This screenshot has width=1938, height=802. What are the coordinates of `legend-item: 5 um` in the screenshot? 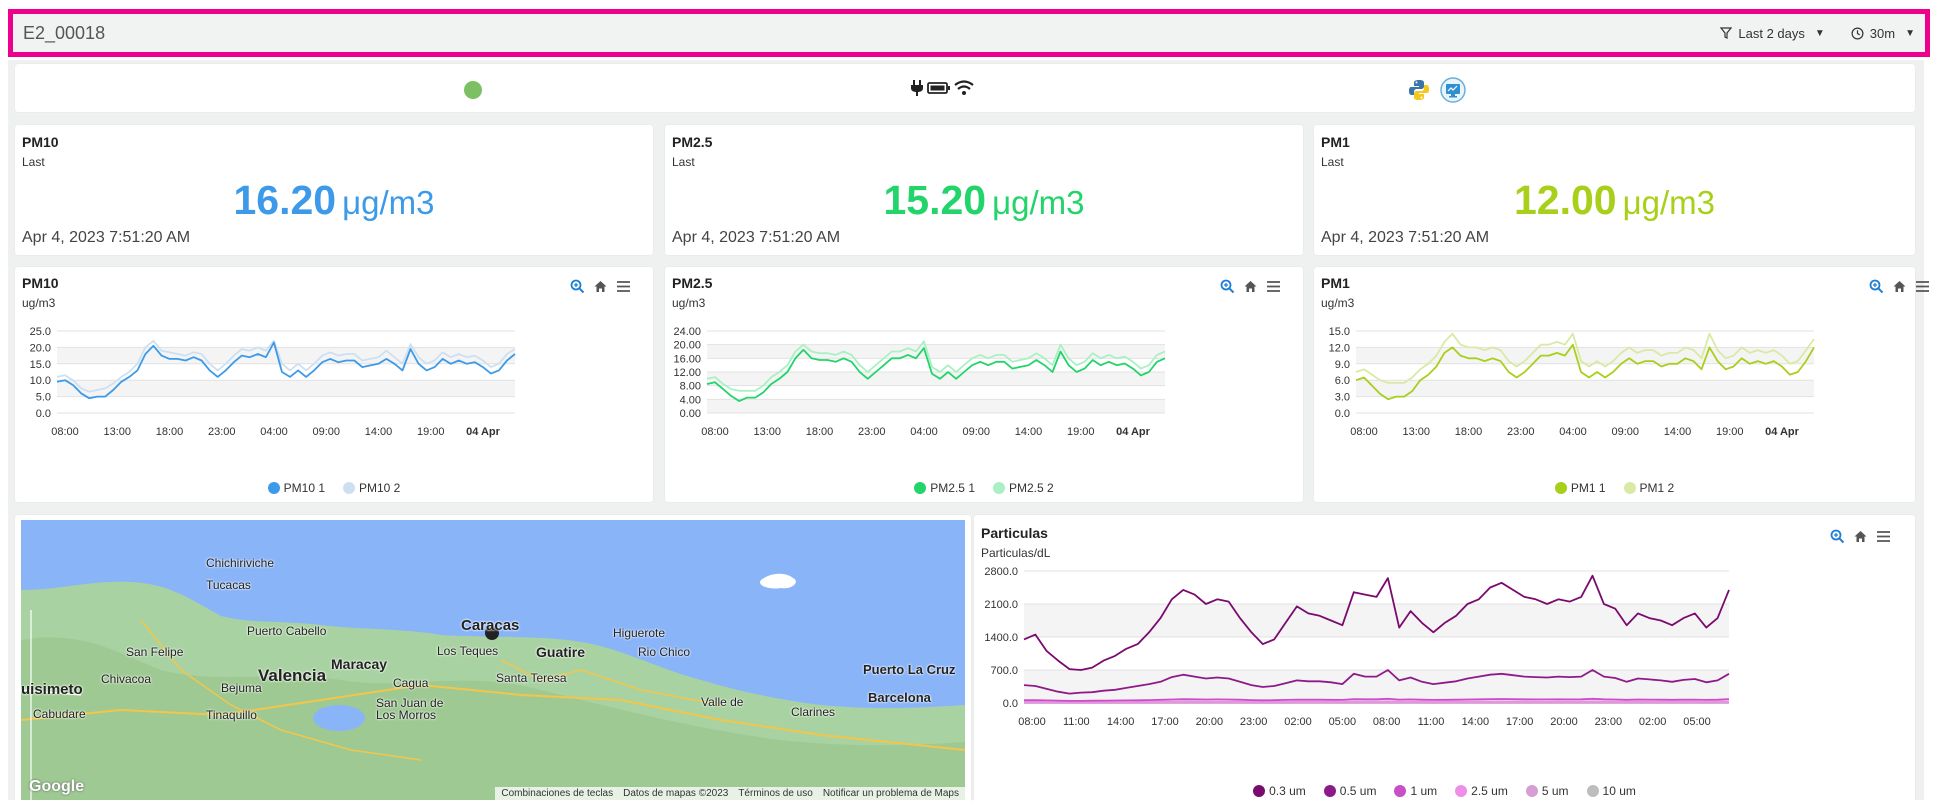 It's located at (1547, 791).